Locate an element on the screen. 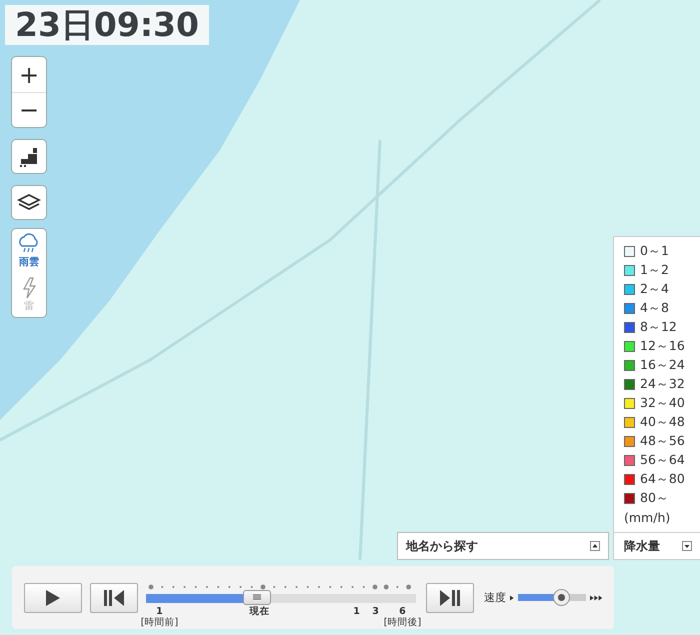  japan-map-button is located at coordinates (29, 156).